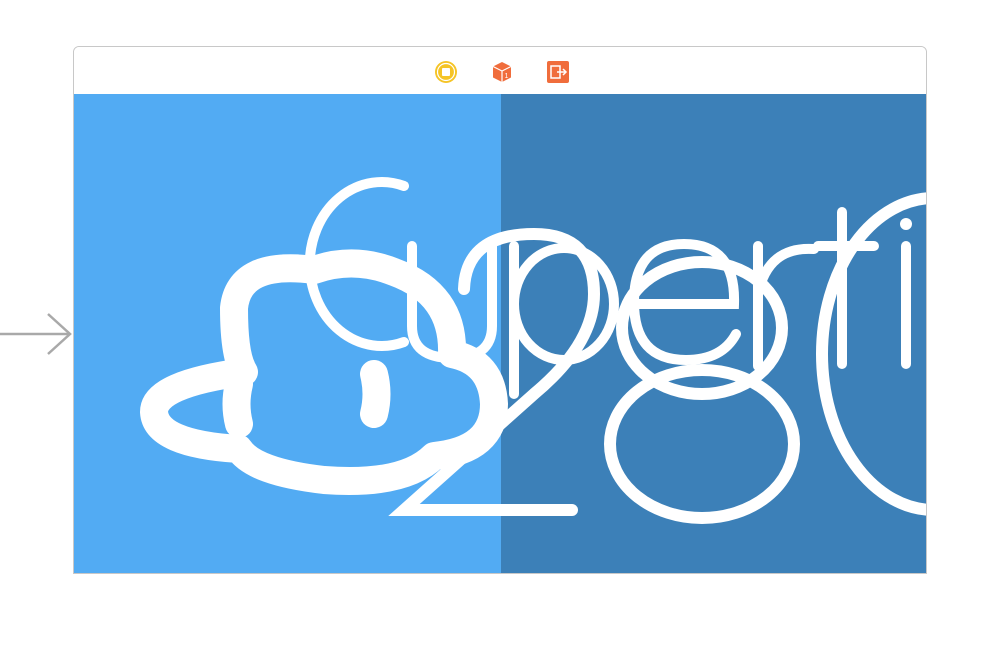 The height and width of the screenshot is (646, 1002). I want to click on exit-icon, so click(558, 72).